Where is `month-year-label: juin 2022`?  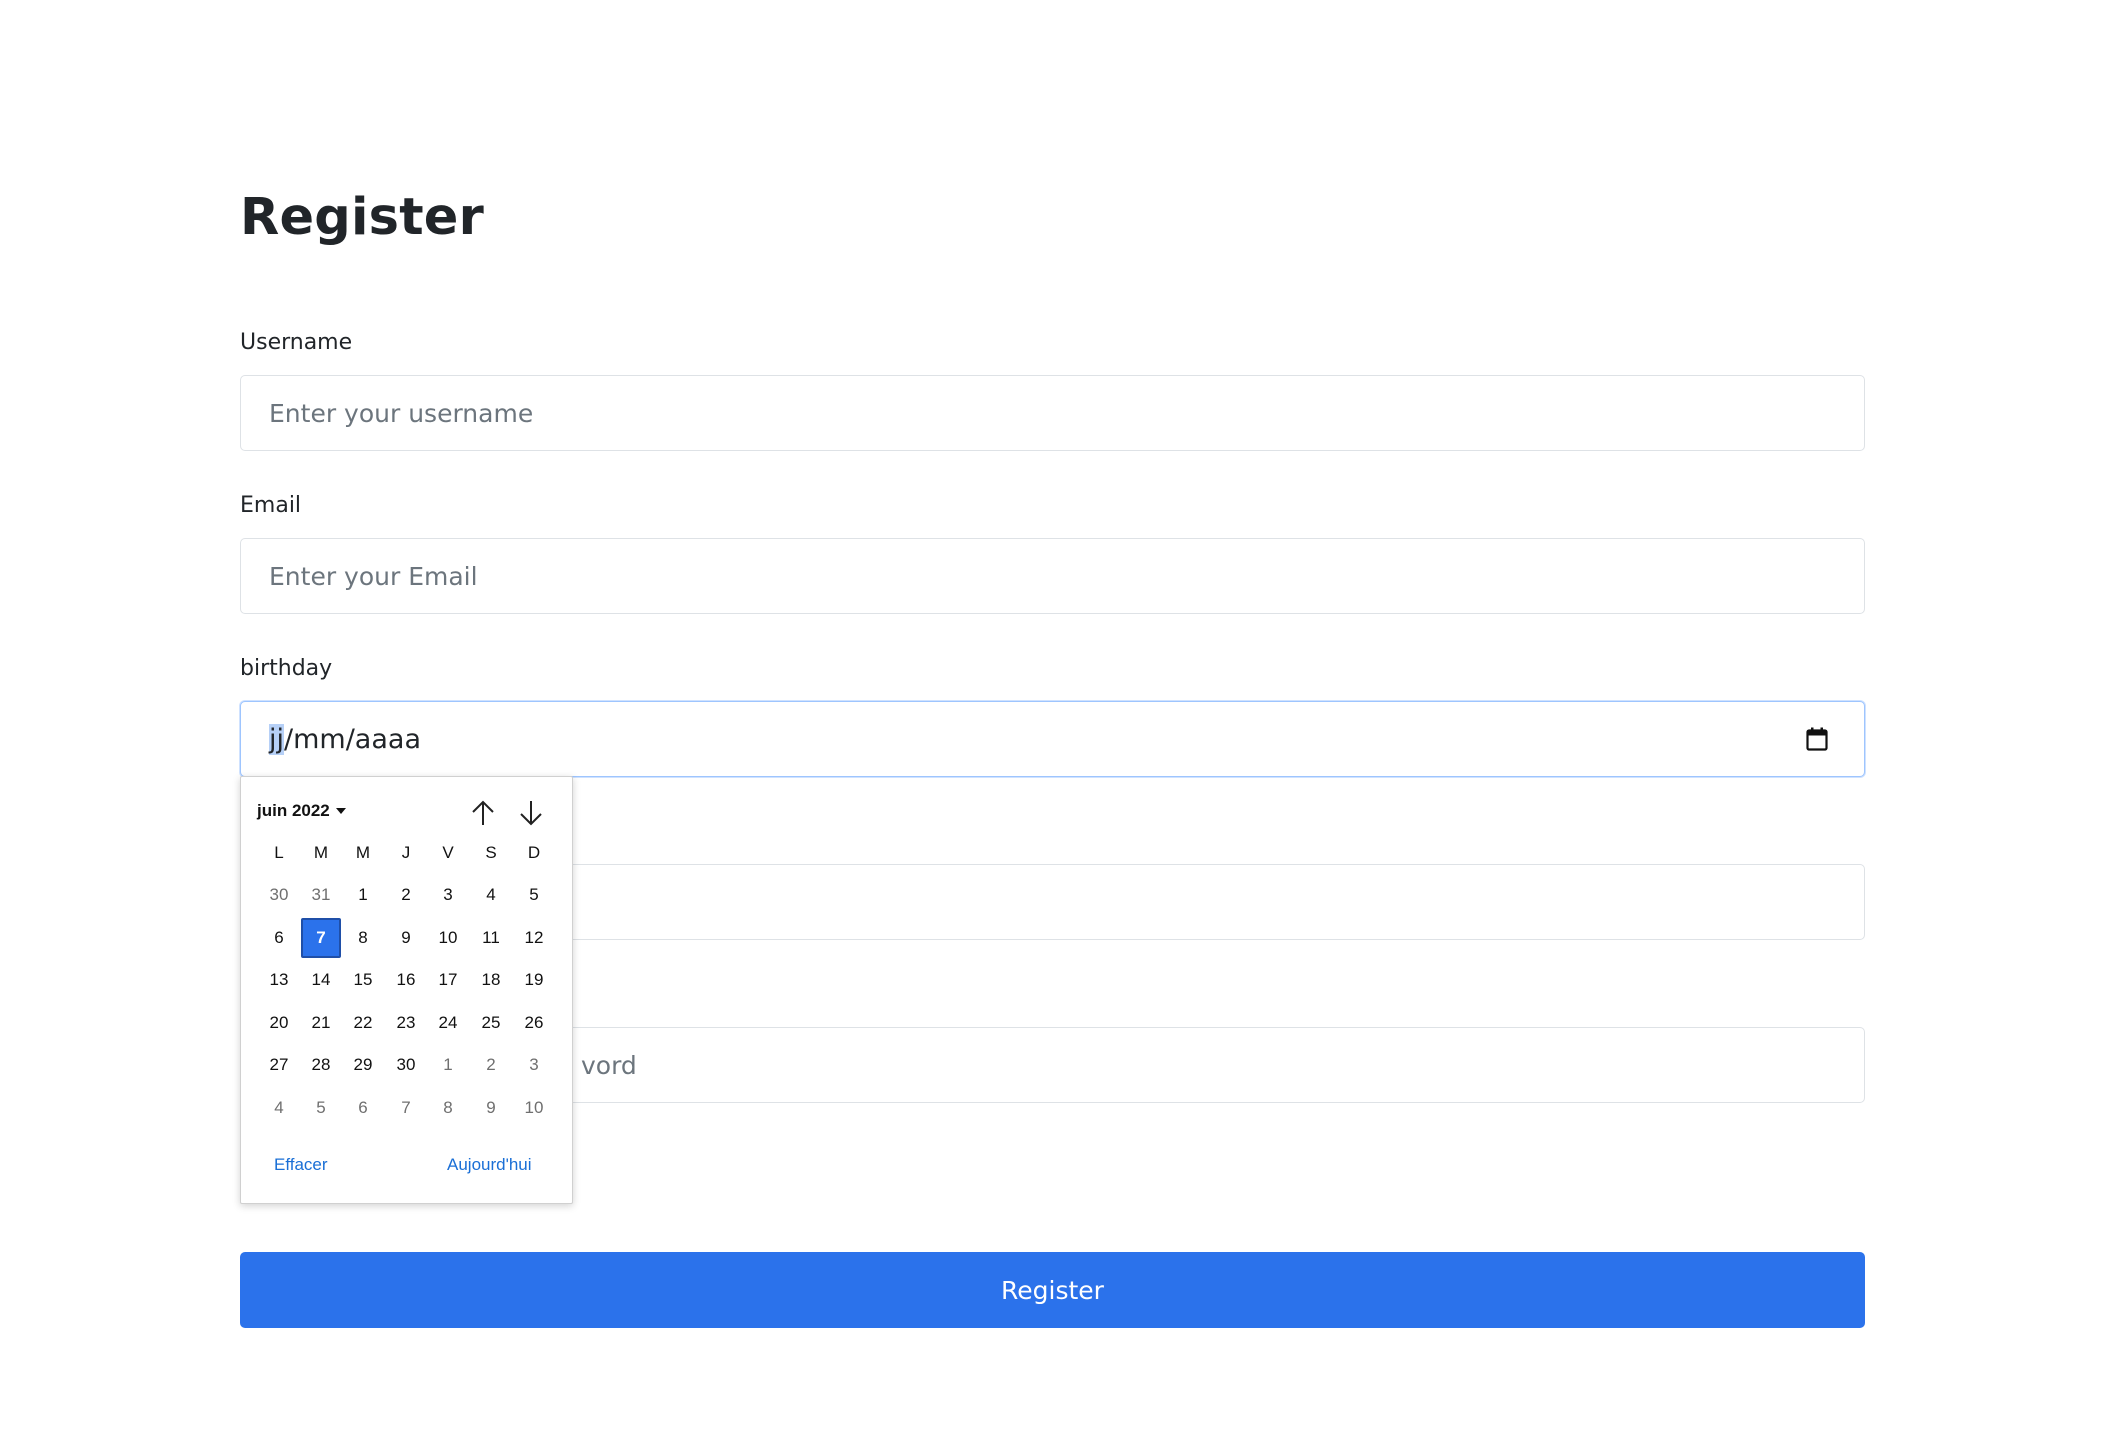
month-year-label: juin 2022 is located at coordinates (293, 810).